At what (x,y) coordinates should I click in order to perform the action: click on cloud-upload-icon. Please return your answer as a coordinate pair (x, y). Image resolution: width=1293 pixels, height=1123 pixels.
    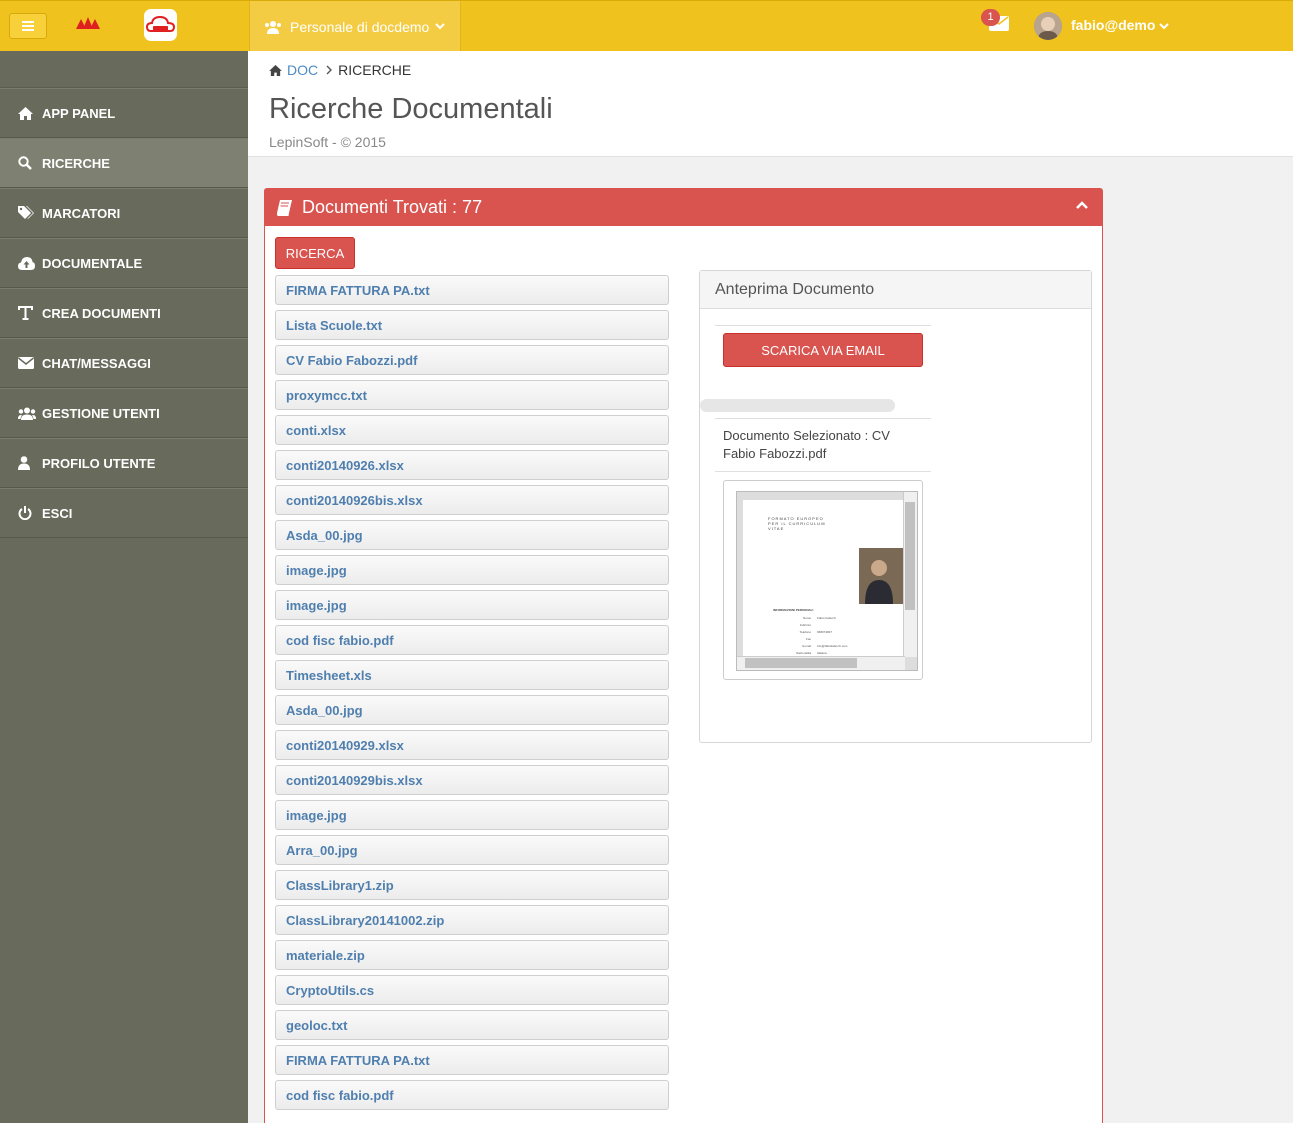
    Looking at the image, I should click on (30, 263).